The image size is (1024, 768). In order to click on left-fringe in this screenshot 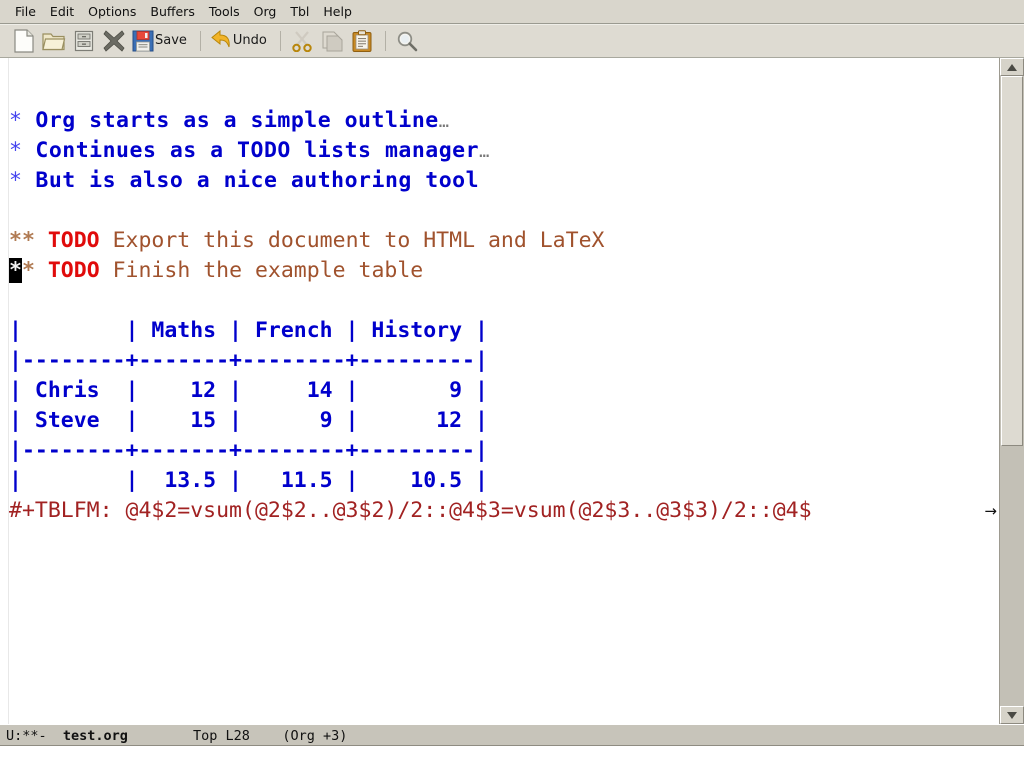, I will do `click(4, 391)`.